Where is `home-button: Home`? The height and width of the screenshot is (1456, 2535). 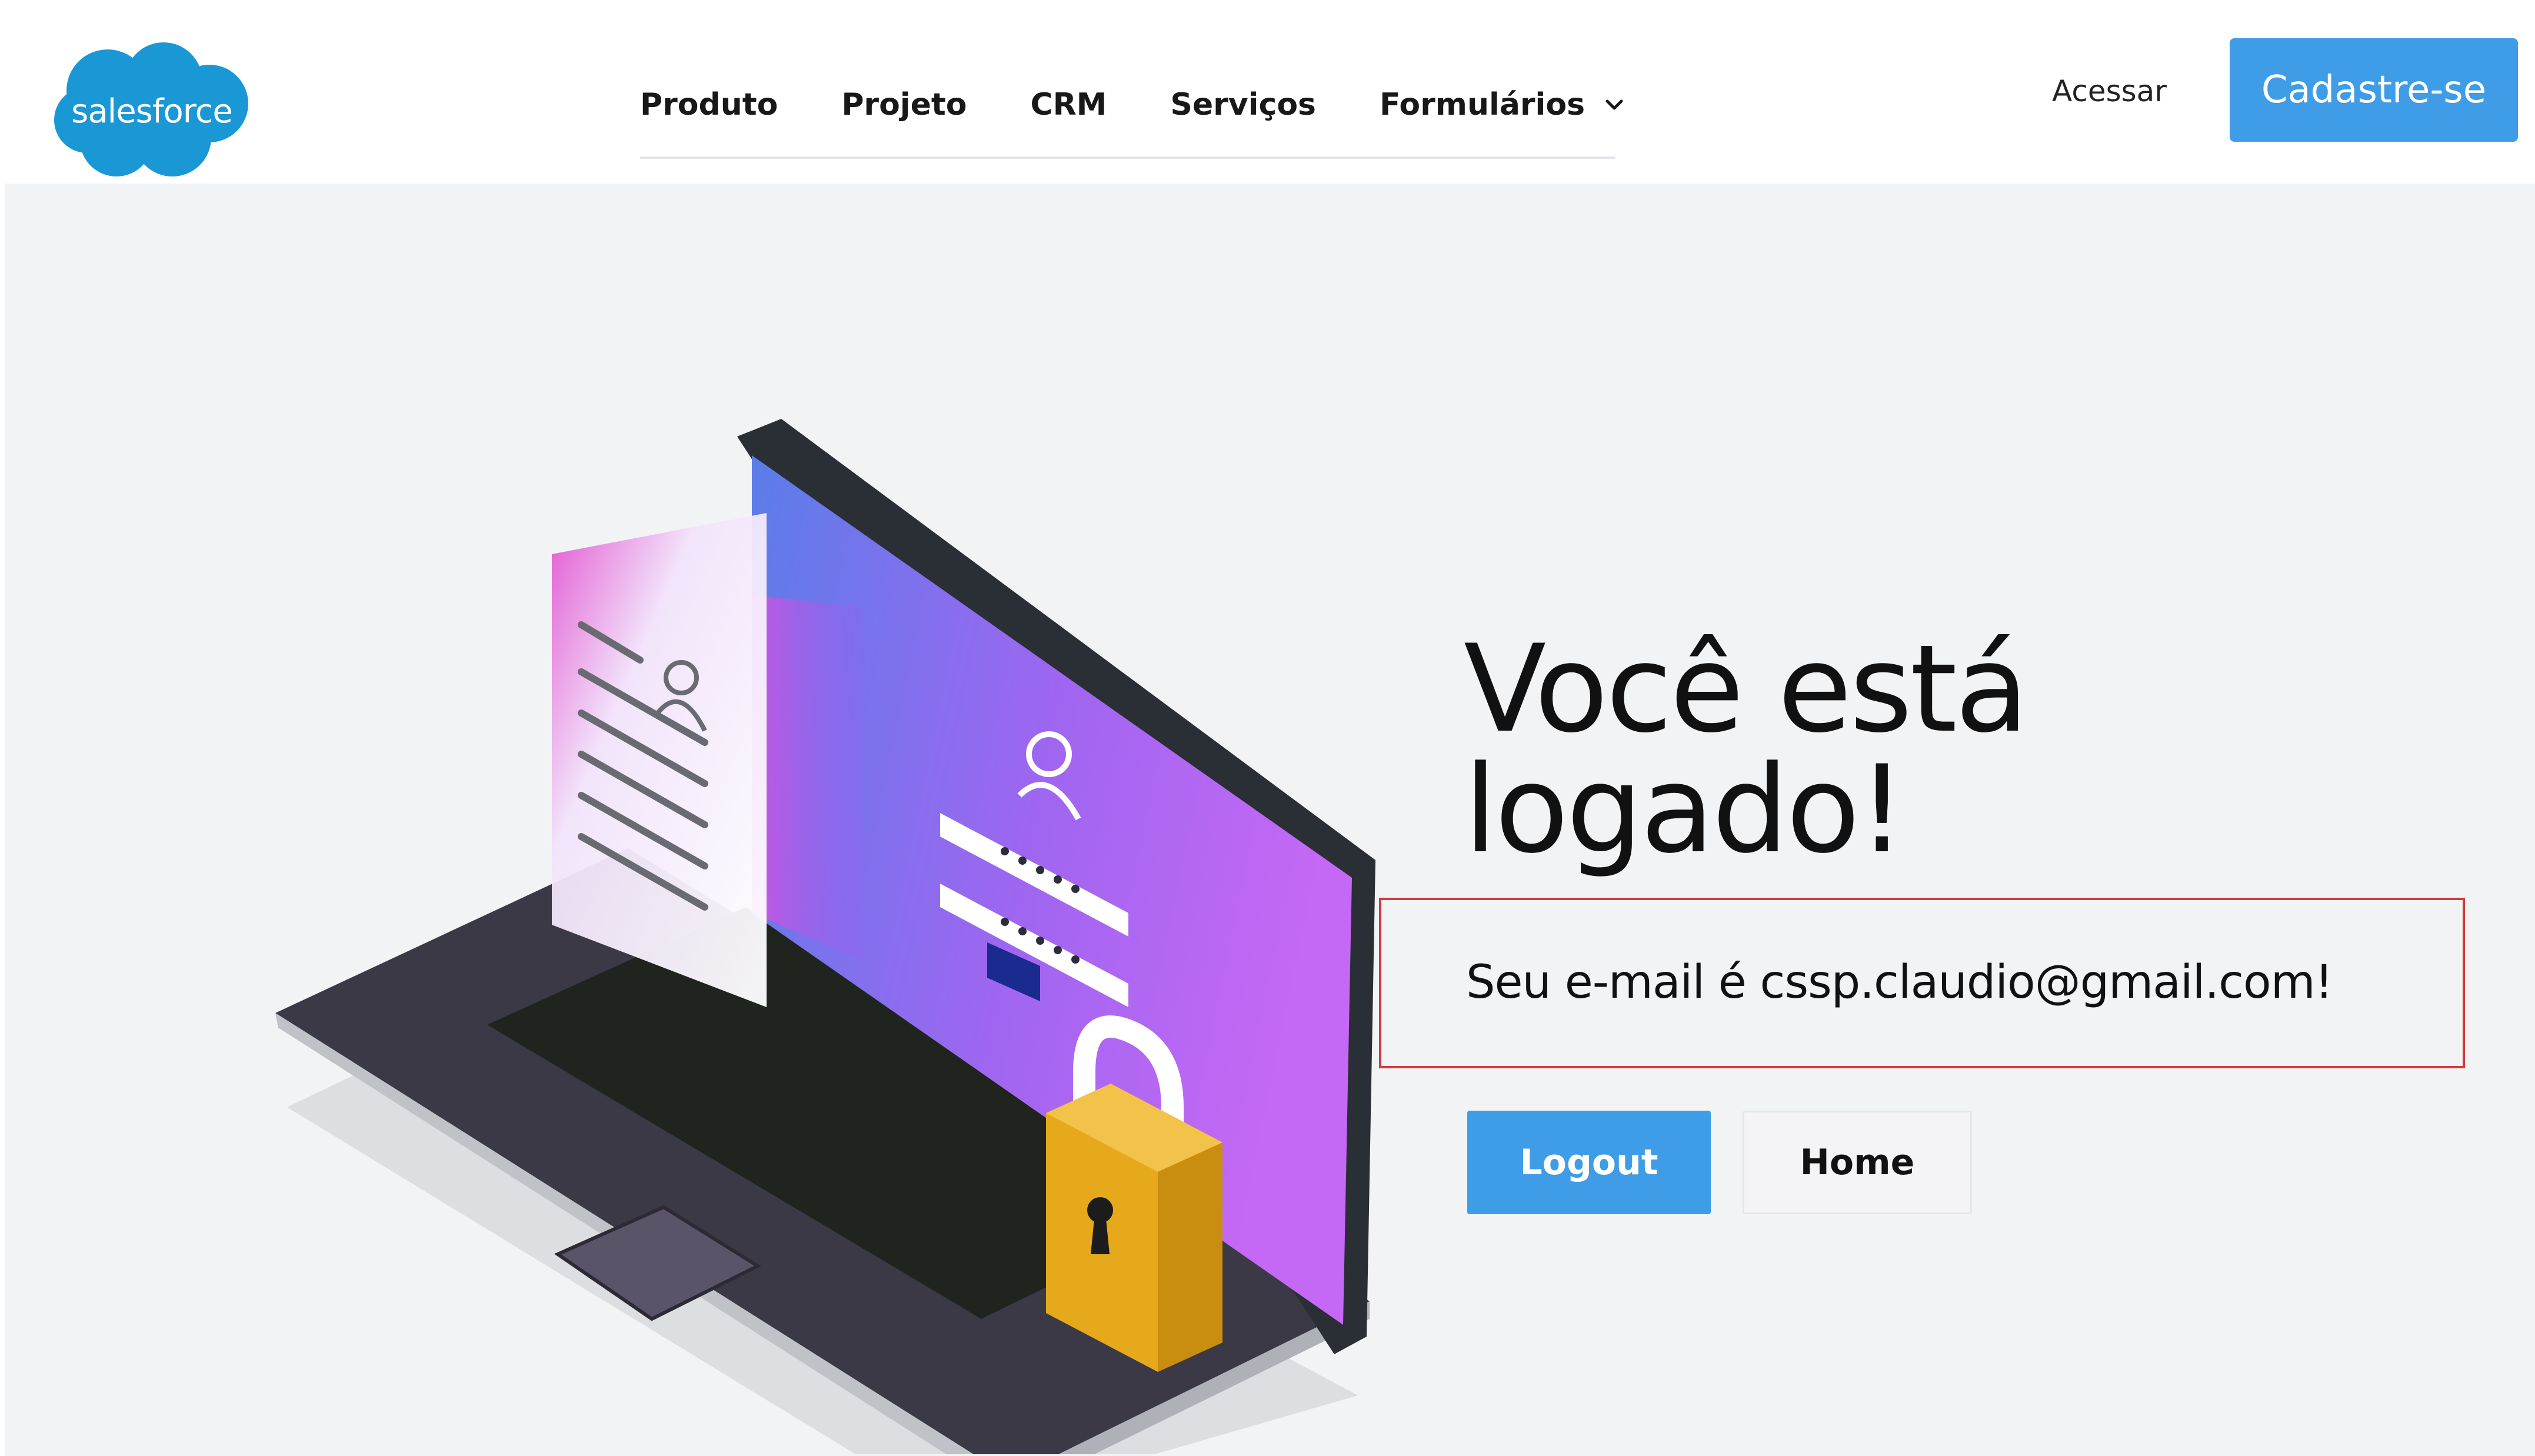 home-button: Home is located at coordinates (1857, 1162).